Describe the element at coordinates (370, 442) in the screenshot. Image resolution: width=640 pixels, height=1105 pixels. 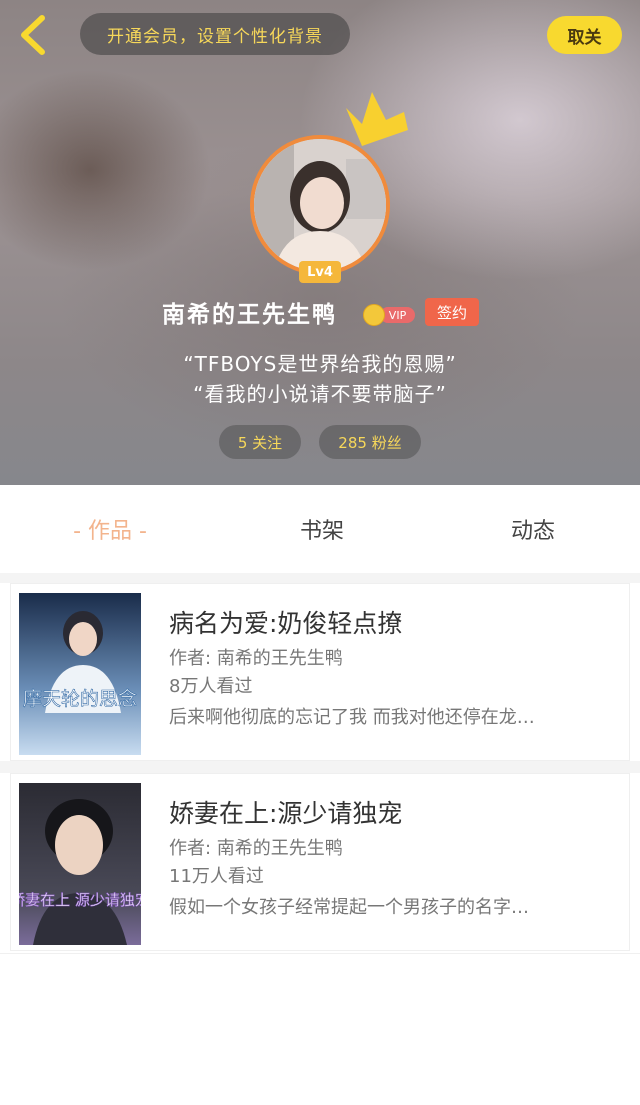
I see `fans-count: 285 粉丝` at that location.